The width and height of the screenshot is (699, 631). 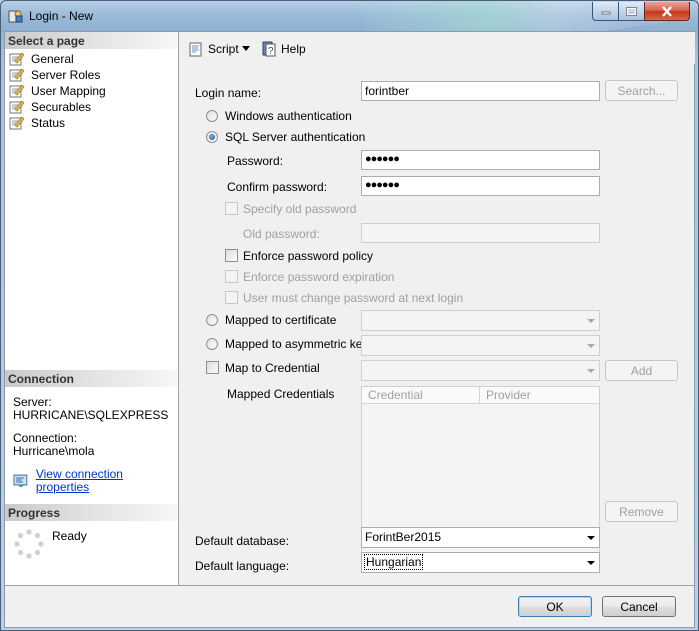 I want to click on window-title: Login - New, so click(x=61, y=16).